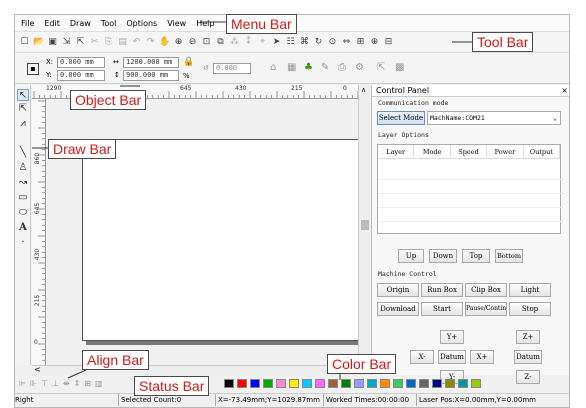 The height and width of the screenshot is (408, 586). Describe the element at coordinates (509, 256) in the screenshot. I see `layer-bottom-button: Bottom` at that location.